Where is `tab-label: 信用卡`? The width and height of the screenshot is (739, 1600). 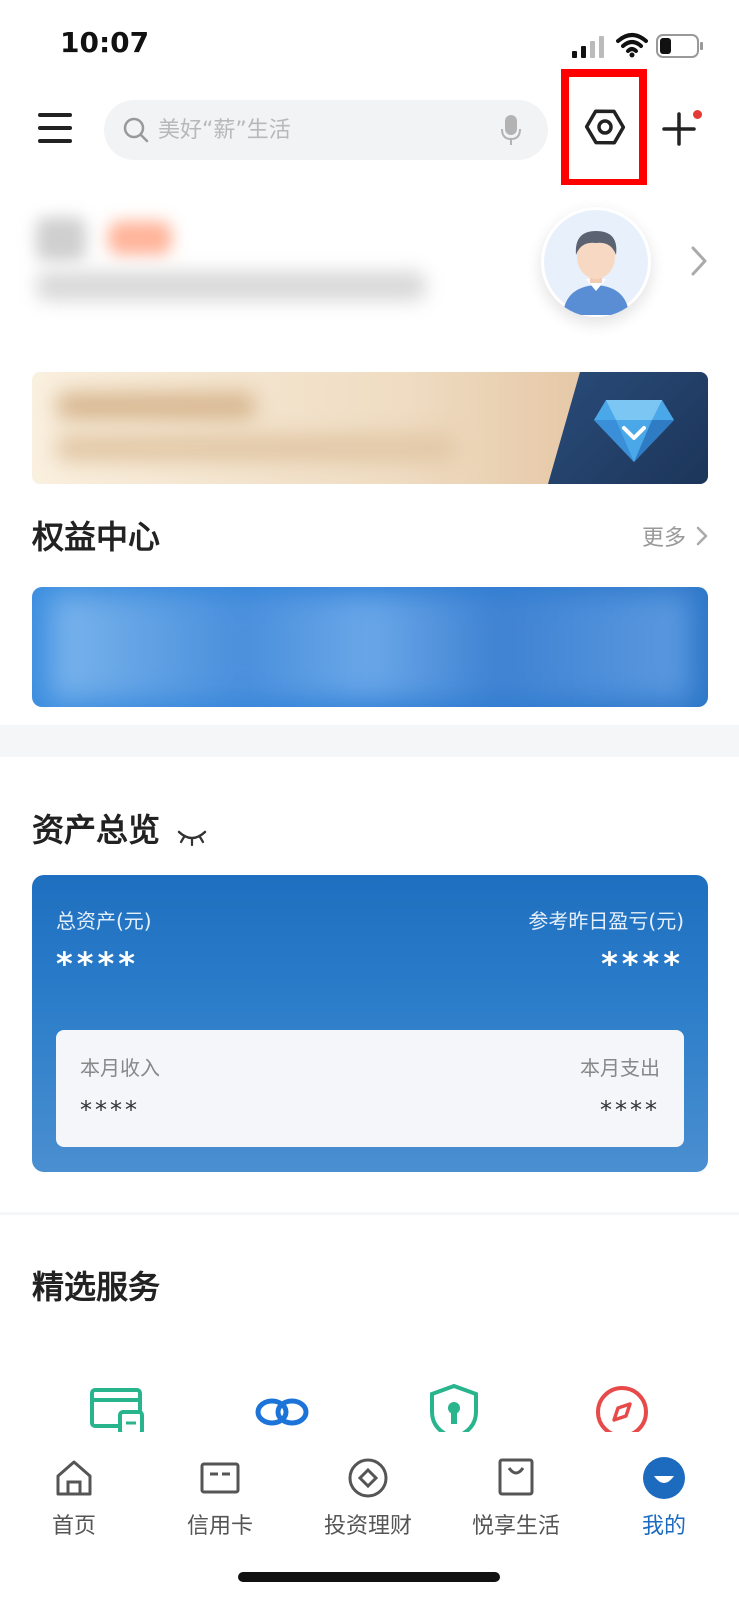
tab-label: 信用卡 is located at coordinates (219, 1526).